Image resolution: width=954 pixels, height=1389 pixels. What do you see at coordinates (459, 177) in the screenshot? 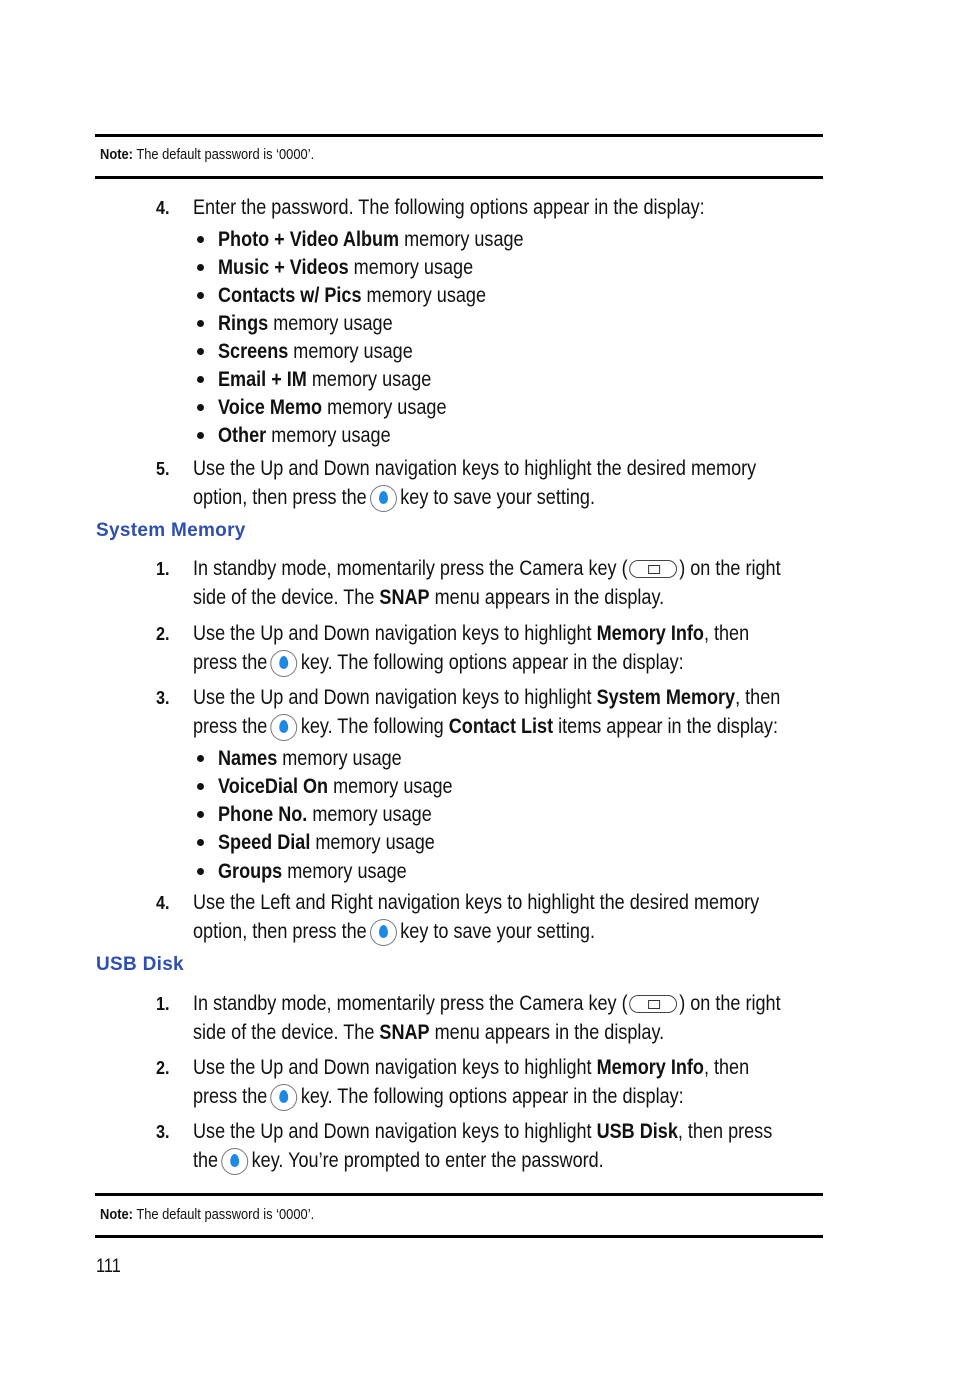
I see `note-top-rule-lower` at bounding box center [459, 177].